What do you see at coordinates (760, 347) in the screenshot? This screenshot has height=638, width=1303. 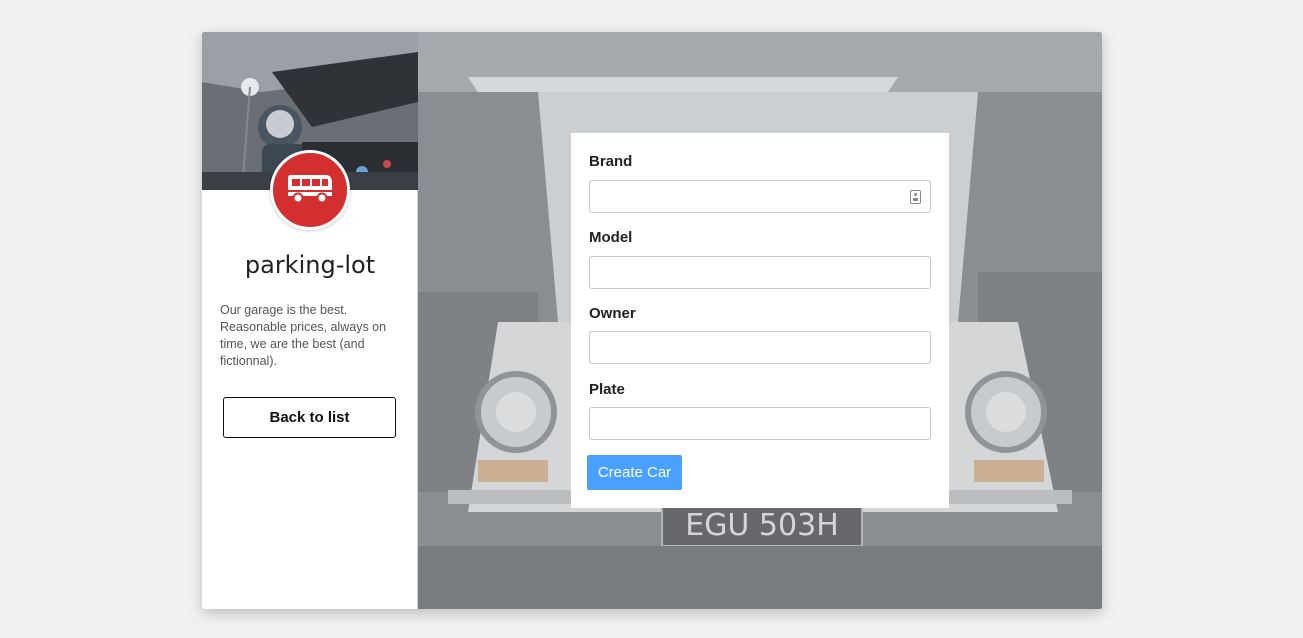 I see `owner-input` at bounding box center [760, 347].